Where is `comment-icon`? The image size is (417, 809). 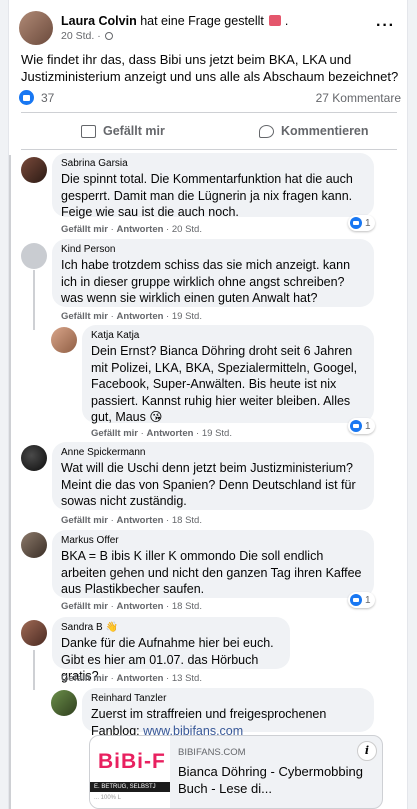
comment-icon is located at coordinates (266, 131).